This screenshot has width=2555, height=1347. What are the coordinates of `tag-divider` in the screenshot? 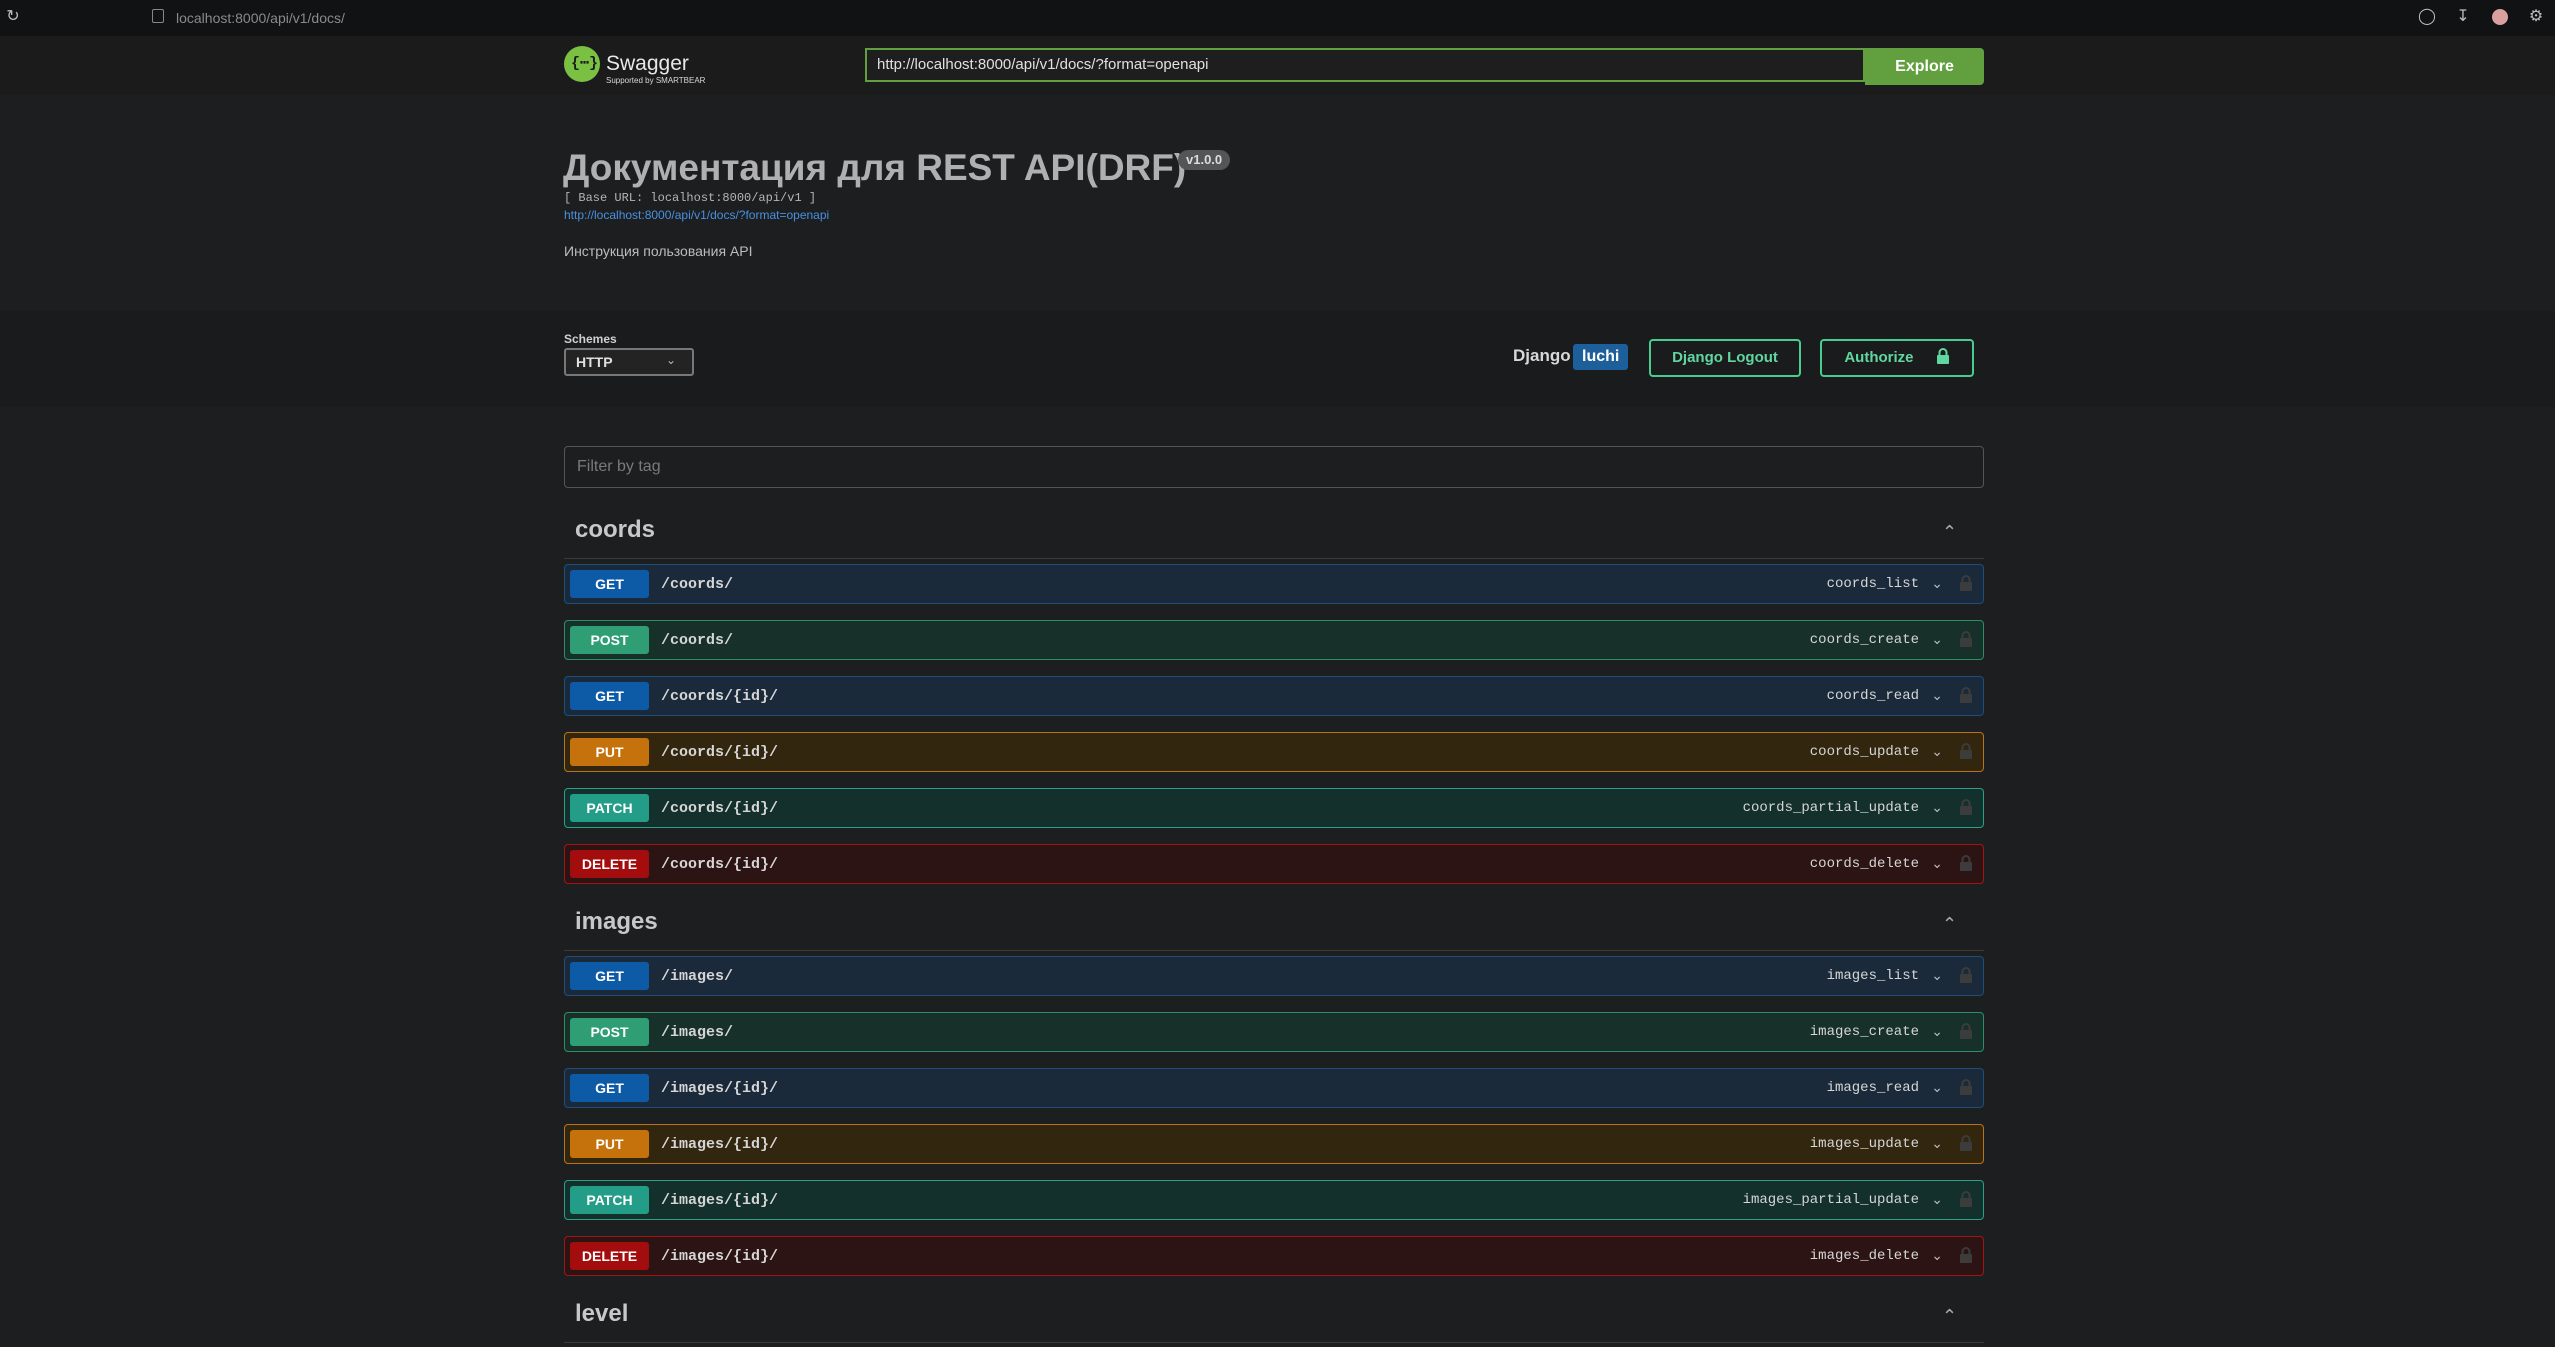 It's located at (1274, 558).